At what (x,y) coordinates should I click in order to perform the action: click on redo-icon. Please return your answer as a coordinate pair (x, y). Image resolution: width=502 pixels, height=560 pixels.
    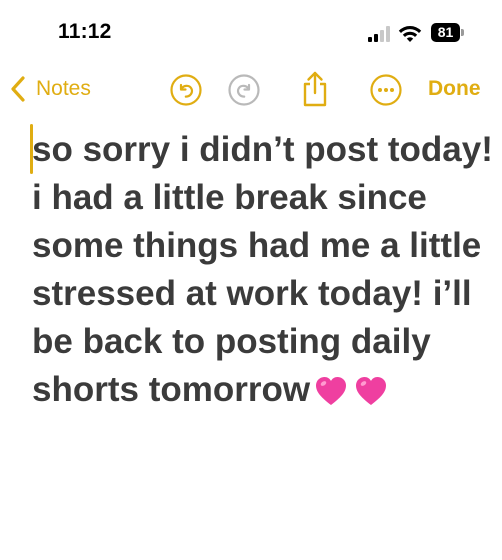
    Looking at the image, I should click on (244, 90).